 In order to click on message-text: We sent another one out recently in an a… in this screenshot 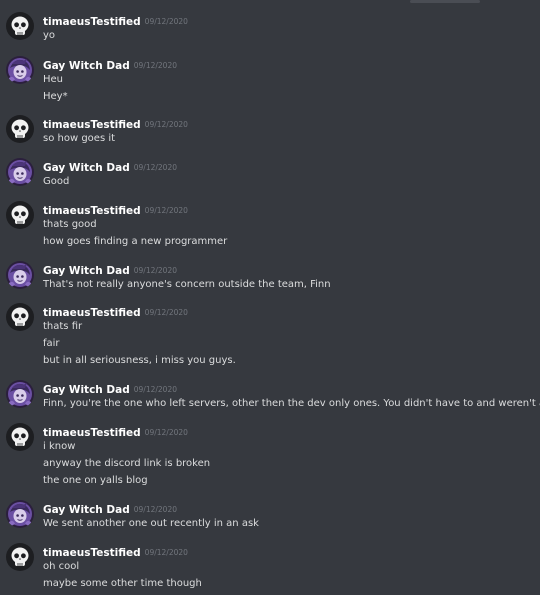, I will do `click(151, 523)`.